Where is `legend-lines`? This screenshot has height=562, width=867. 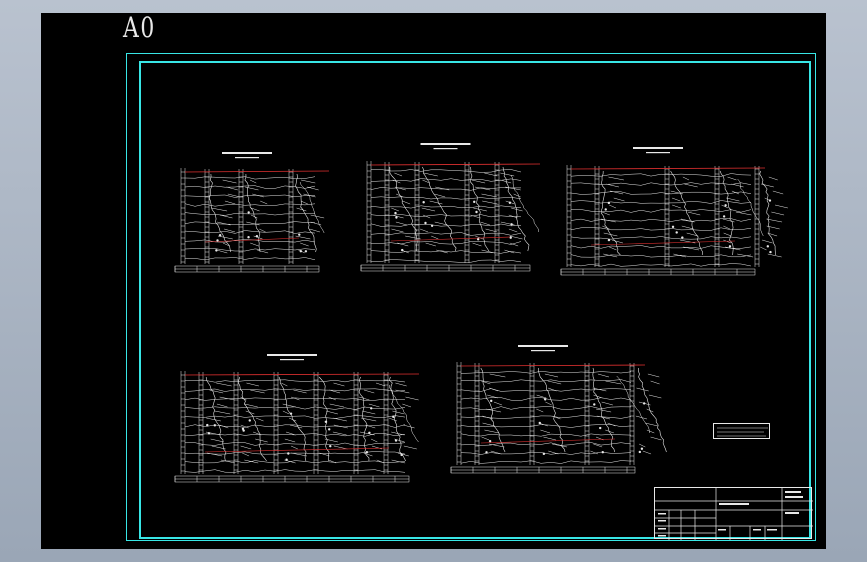
legend-lines is located at coordinates (742, 432).